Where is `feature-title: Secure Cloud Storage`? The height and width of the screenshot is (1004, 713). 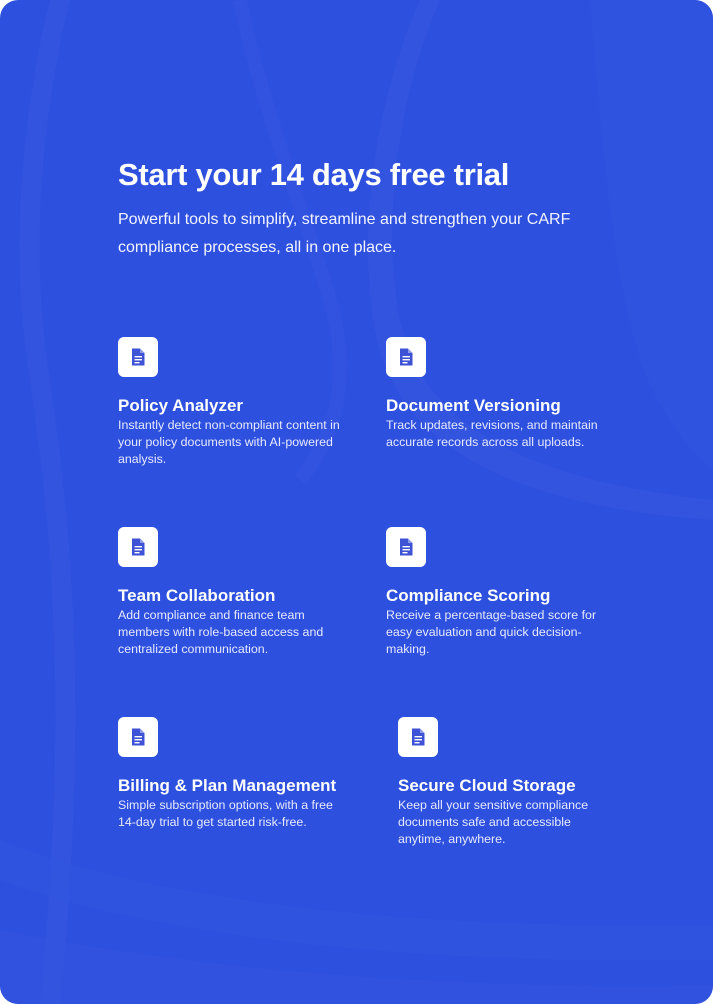 feature-title: Secure Cloud Storage is located at coordinates (487, 785).